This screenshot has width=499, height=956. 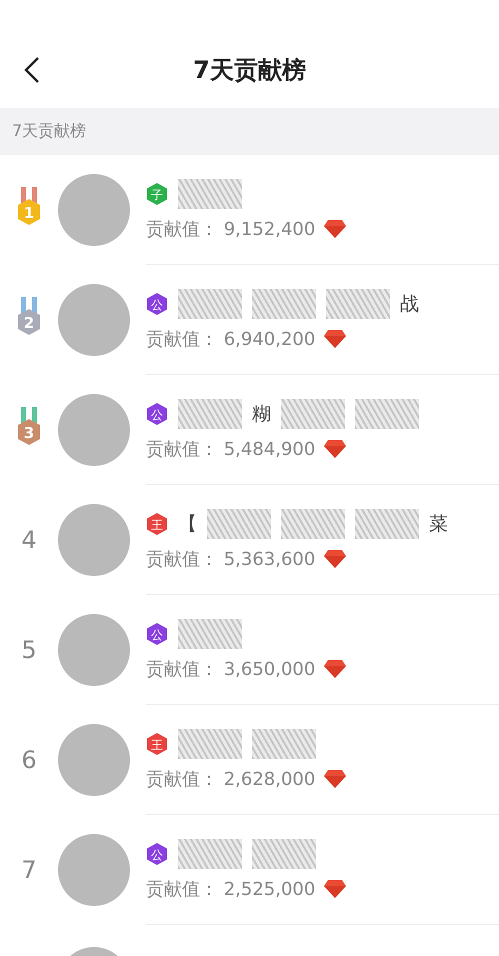 I want to click on level-badge: 子, so click(x=157, y=193).